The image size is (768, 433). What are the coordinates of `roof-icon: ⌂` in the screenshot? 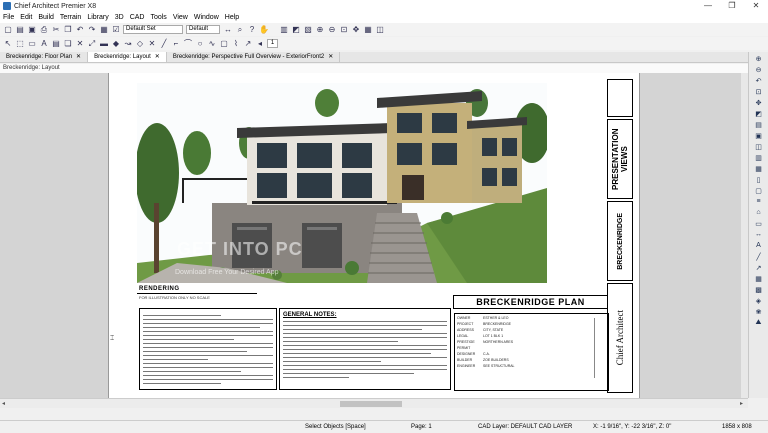 It's located at (759, 212).